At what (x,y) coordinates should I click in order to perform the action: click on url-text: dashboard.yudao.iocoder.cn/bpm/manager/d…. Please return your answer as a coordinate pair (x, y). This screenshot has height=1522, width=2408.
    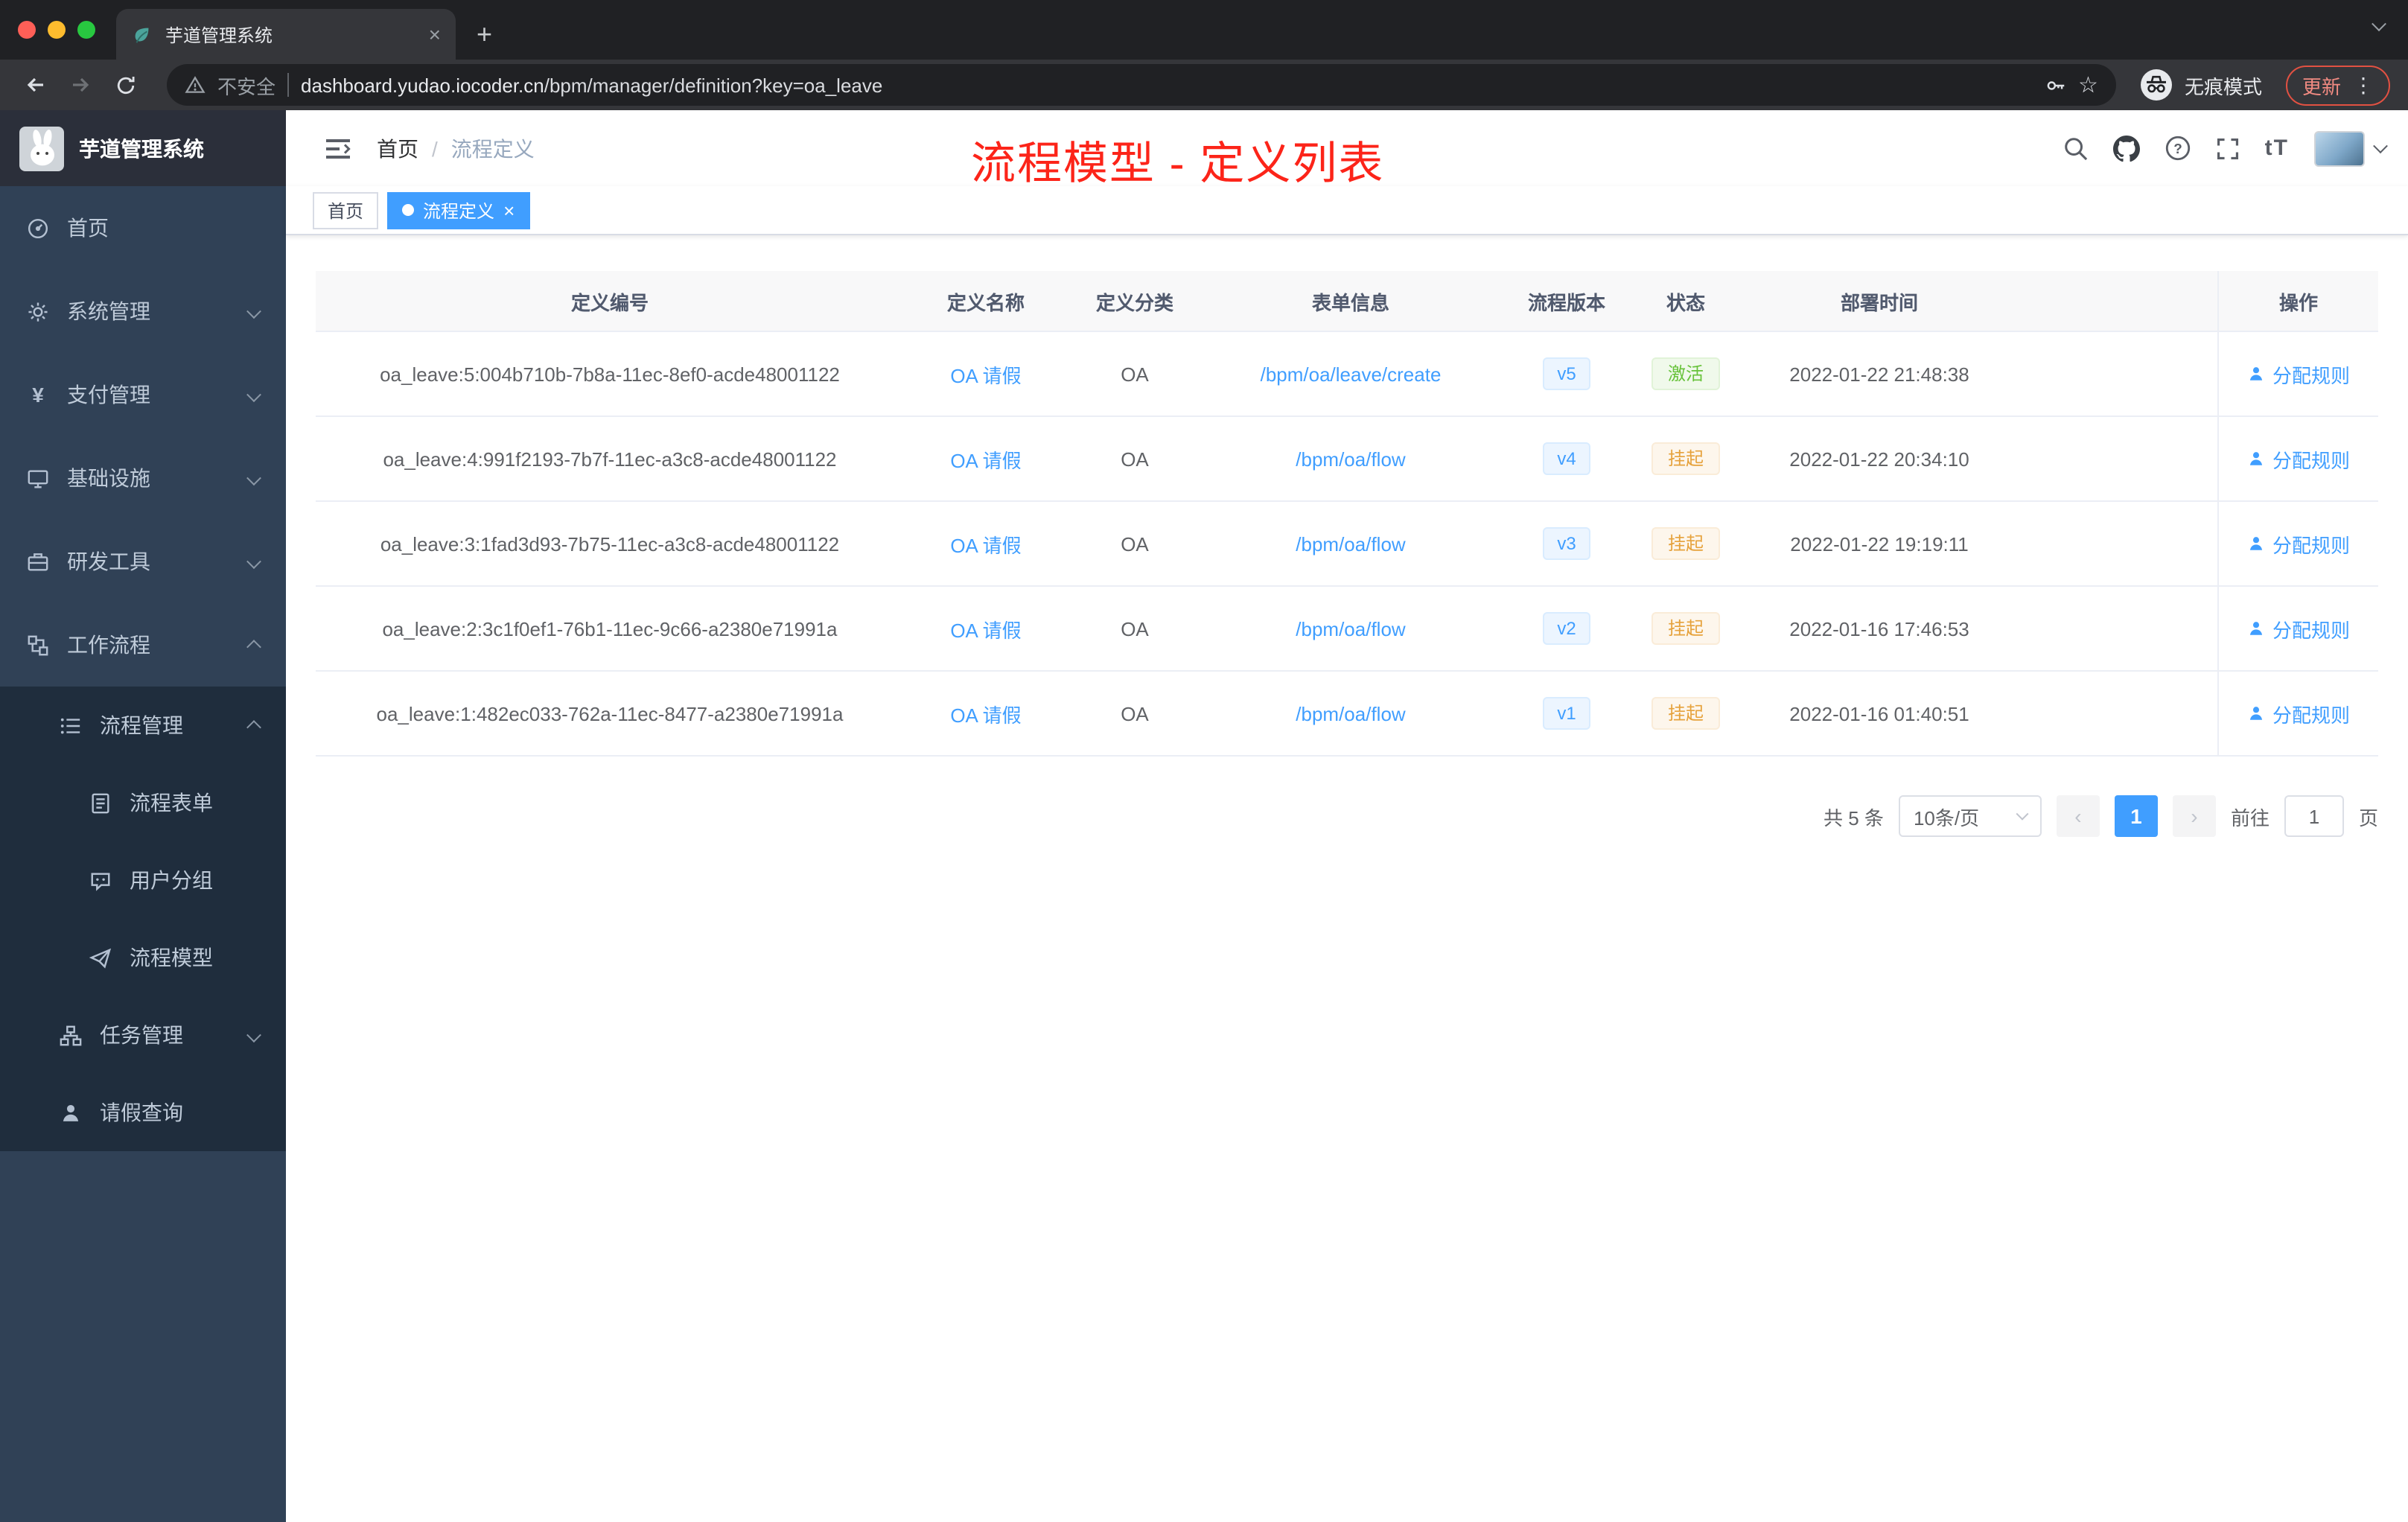
    Looking at the image, I should click on (1166, 85).